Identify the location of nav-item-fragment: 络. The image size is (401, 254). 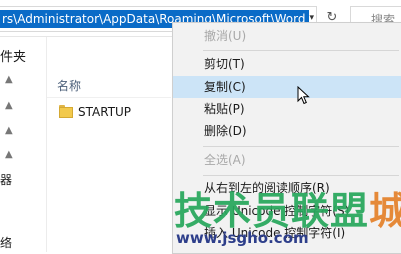
(6, 242).